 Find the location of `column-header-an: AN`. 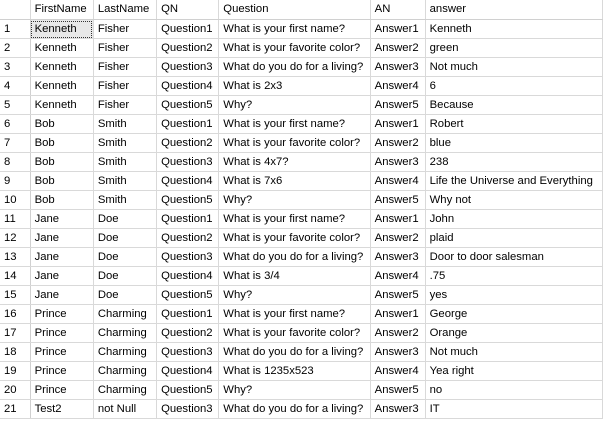

column-header-an: AN is located at coordinates (398, 10).